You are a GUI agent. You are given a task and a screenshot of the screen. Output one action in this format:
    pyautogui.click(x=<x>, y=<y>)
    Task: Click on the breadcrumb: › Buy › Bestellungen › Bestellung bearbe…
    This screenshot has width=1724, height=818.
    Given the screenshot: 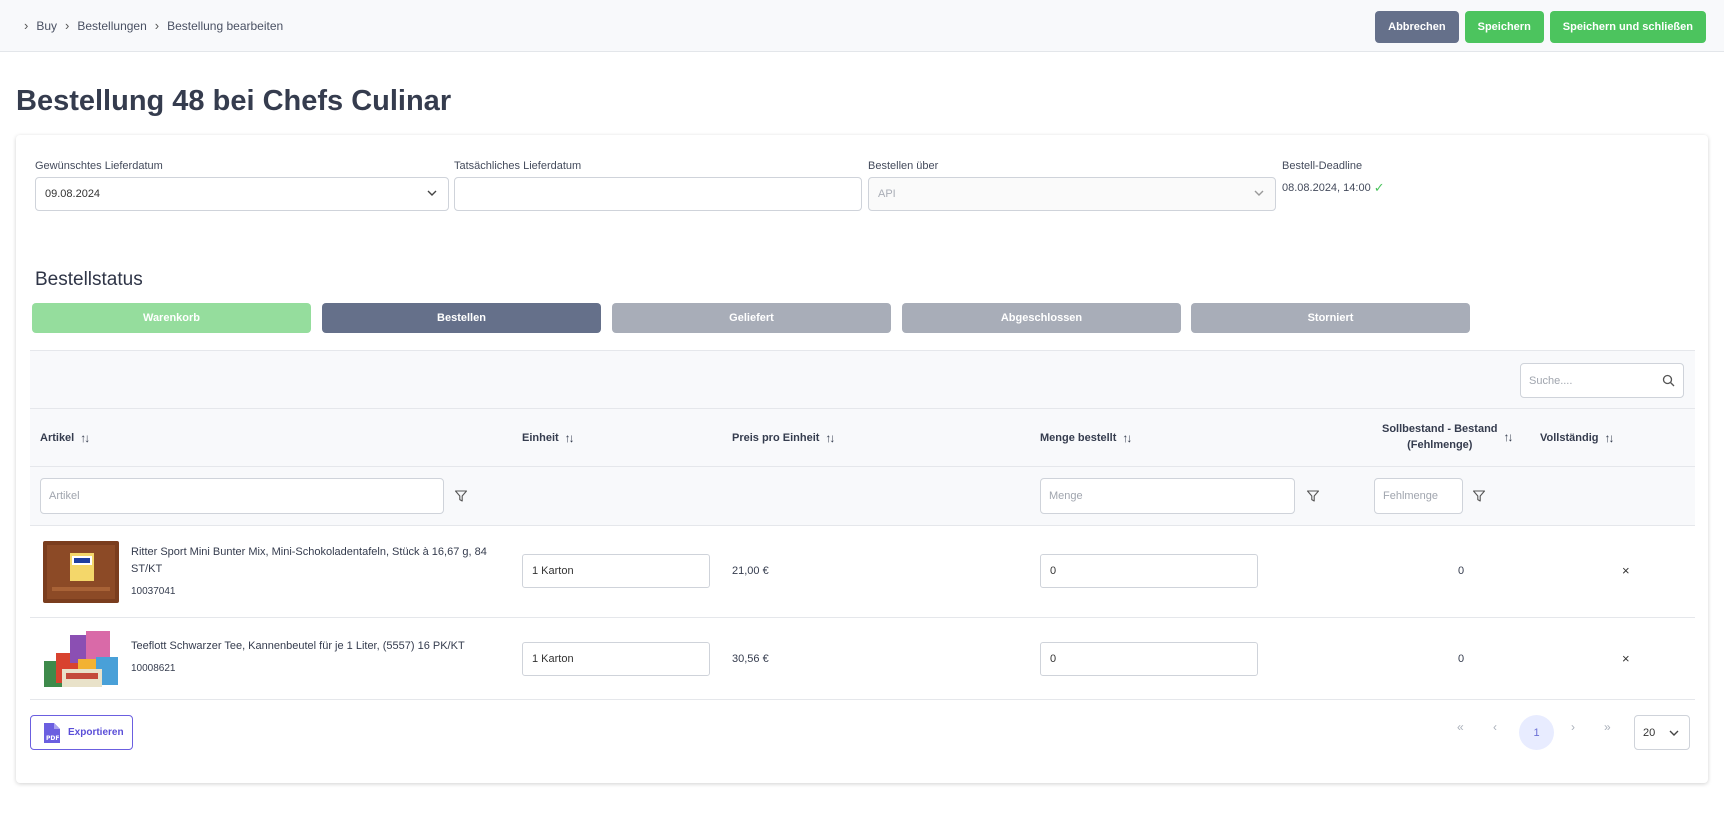 What is the action you would take?
    pyautogui.click(x=153, y=25)
    